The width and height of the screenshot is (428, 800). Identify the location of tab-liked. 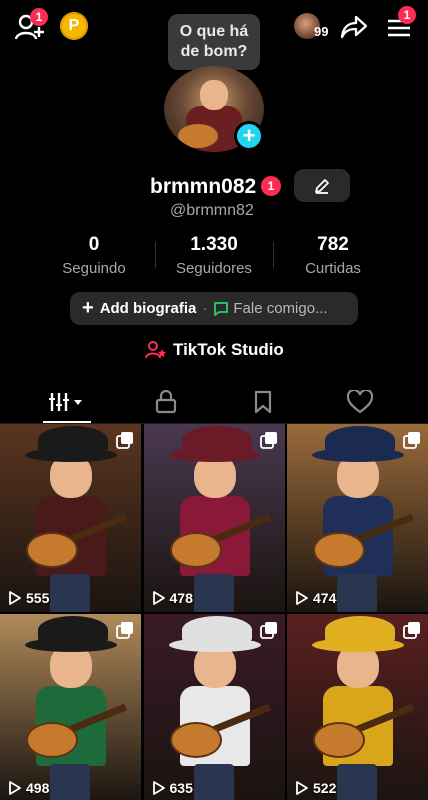
(359, 402).